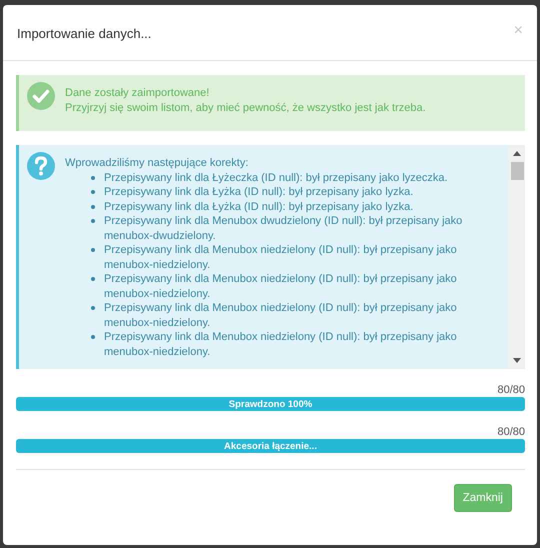 The height and width of the screenshot is (548, 540). What do you see at coordinates (245, 108) in the screenshot?
I see `success-message: Przyjrzyj się swoim listom, aby mieć pewność, że wszystko jest jak trzeba.` at bounding box center [245, 108].